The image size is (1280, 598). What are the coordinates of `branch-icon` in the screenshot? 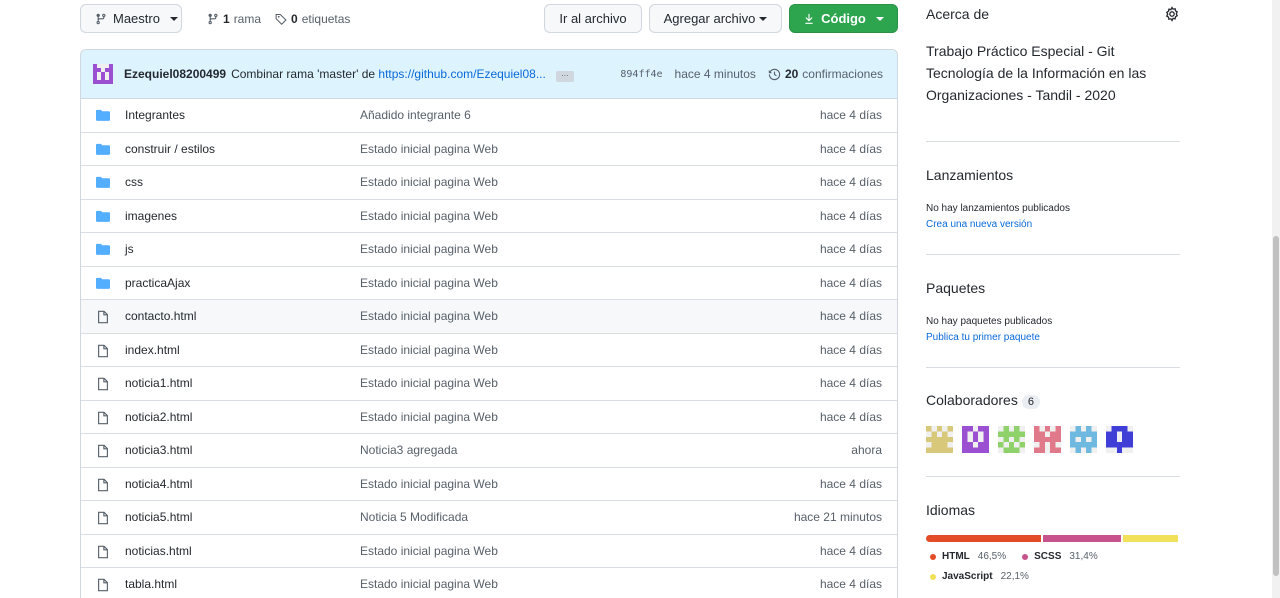 It's located at (213, 18).